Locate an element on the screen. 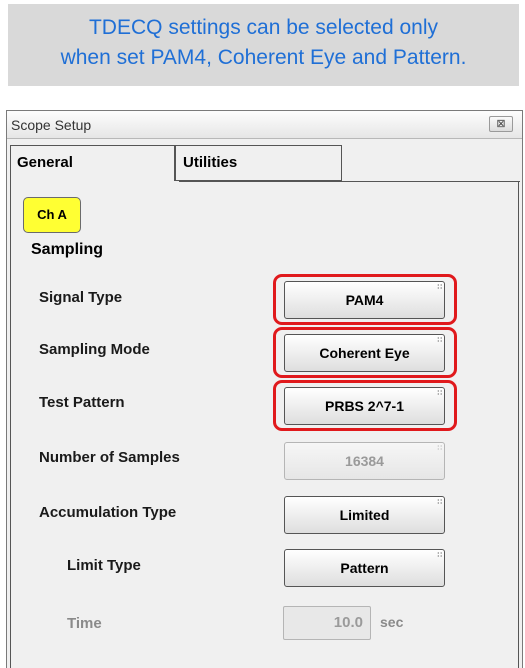 The image size is (525, 668). signal-type-value: PAM4 is located at coordinates (364, 300).